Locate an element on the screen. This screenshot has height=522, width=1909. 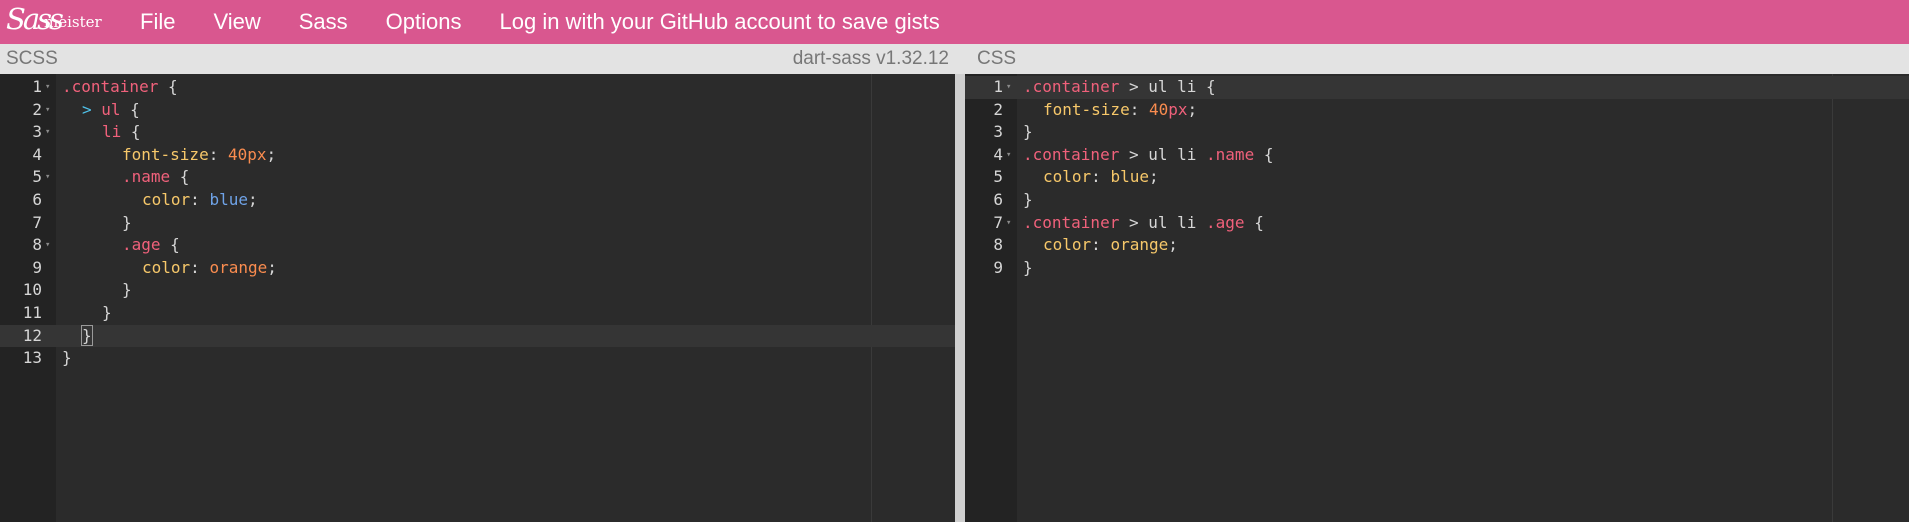
menu-options: Options is located at coordinates (424, 22).